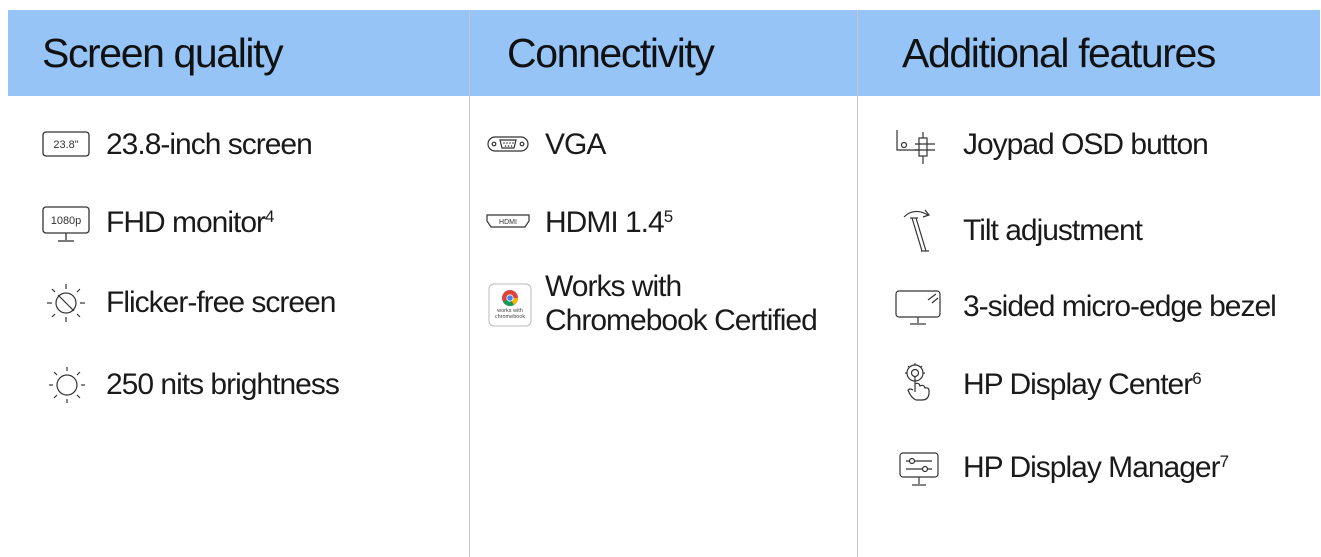 This screenshot has height=557, width=1321. I want to click on feature-label: Tilt adjustment, so click(1053, 230).